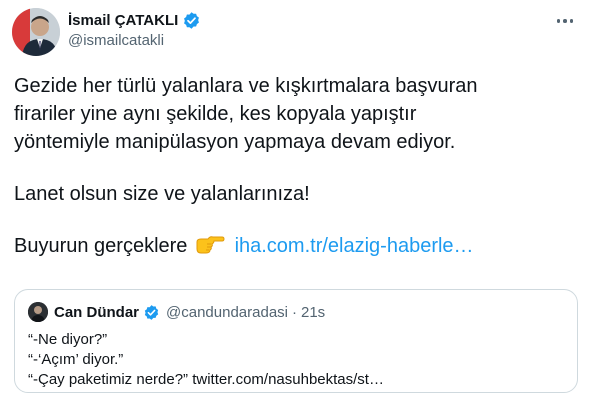 Image resolution: width=591 pixels, height=410 pixels. Describe the element at coordinates (123, 20) in the screenshot. I see `author-name: İsmail ÇATAKLI` at that location.